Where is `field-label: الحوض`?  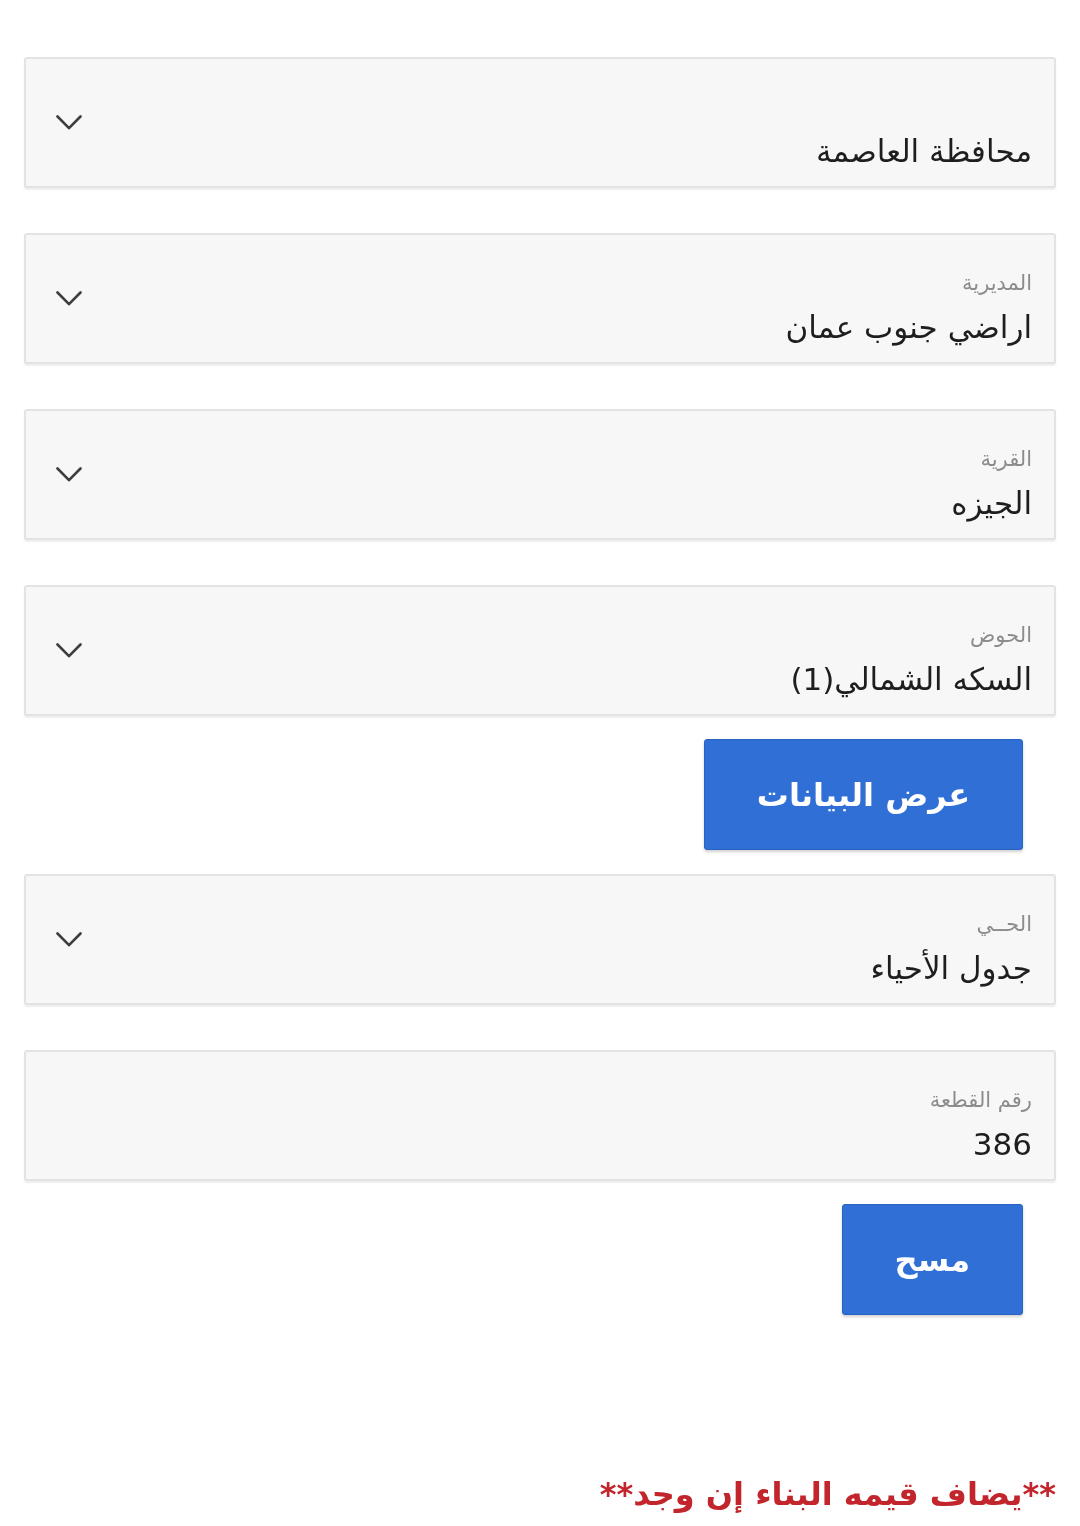 field-label: الحوض is located at coordinates (1000, 635).